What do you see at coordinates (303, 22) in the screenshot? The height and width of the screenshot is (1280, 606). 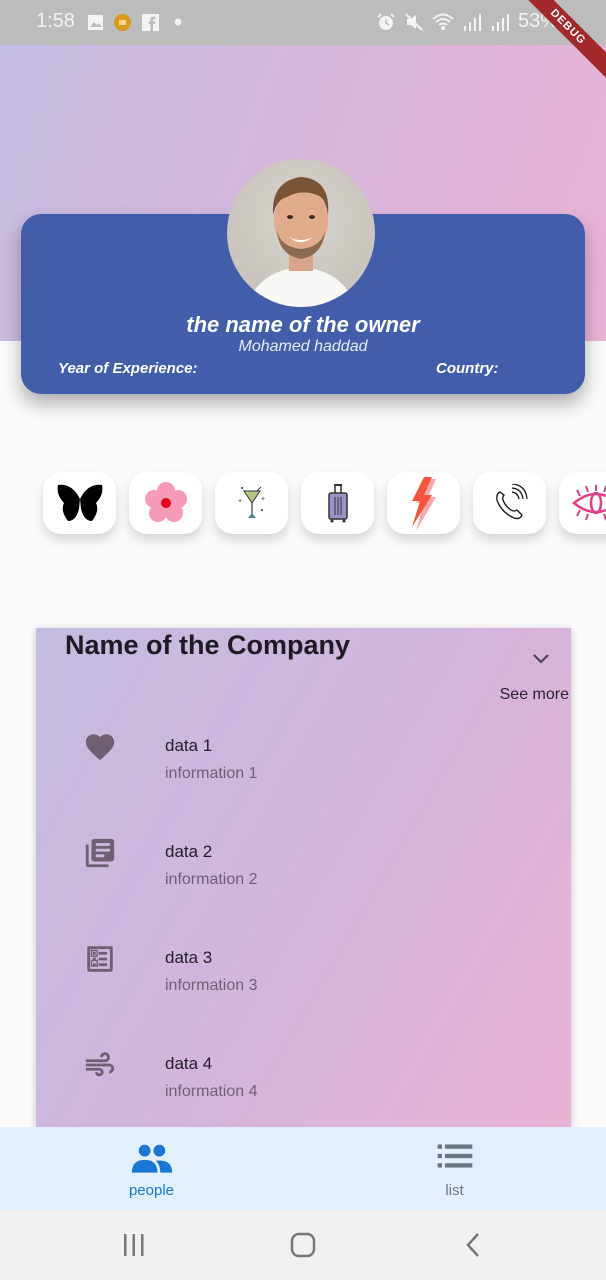 I see `status-bar: 1:58 53%` at bounding box center [303, 22].